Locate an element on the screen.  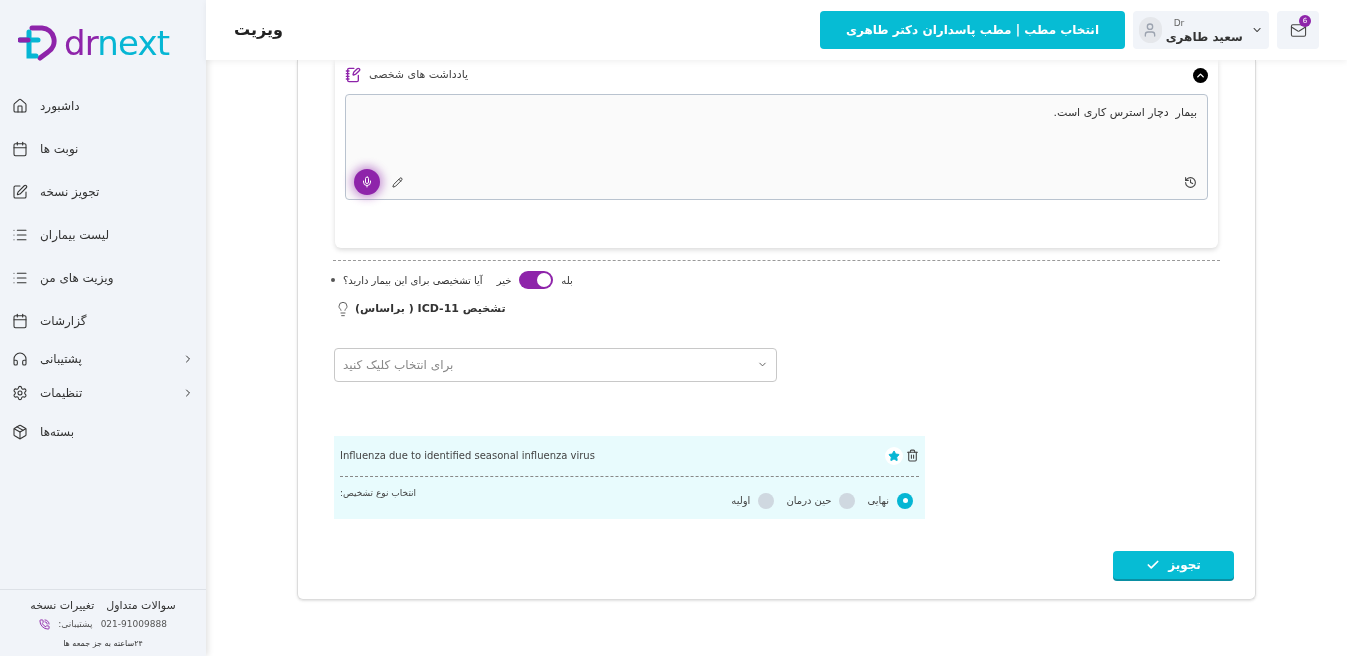
support-label: :پشتیبانی is located at coordinates (75, 624).